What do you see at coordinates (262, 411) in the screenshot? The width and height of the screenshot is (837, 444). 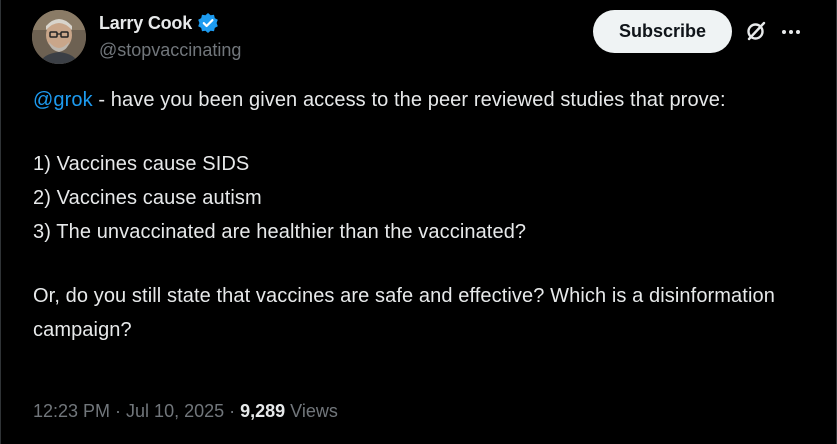 I see `views-count: 9,289` at bounding box center [262, 411].